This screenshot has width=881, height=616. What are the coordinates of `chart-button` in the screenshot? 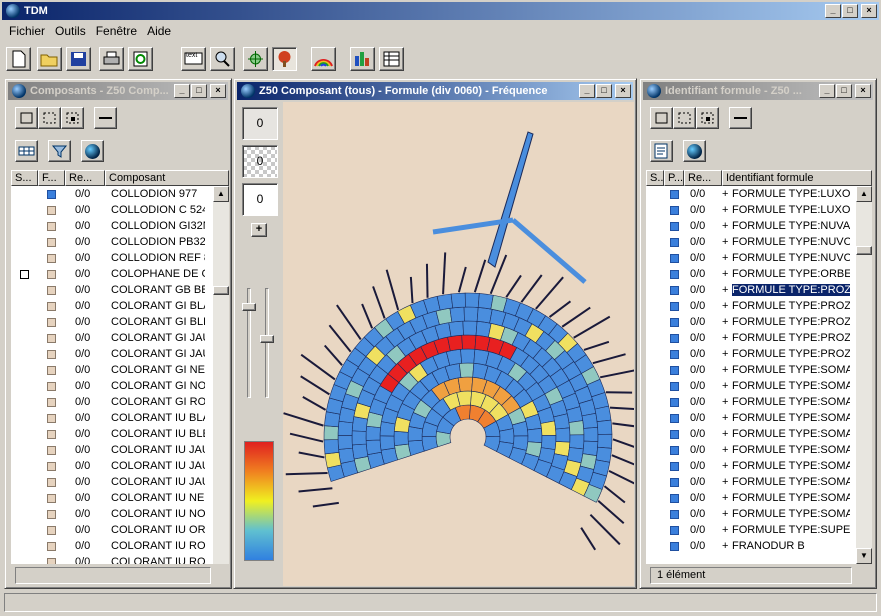 It's located at (362, 58).